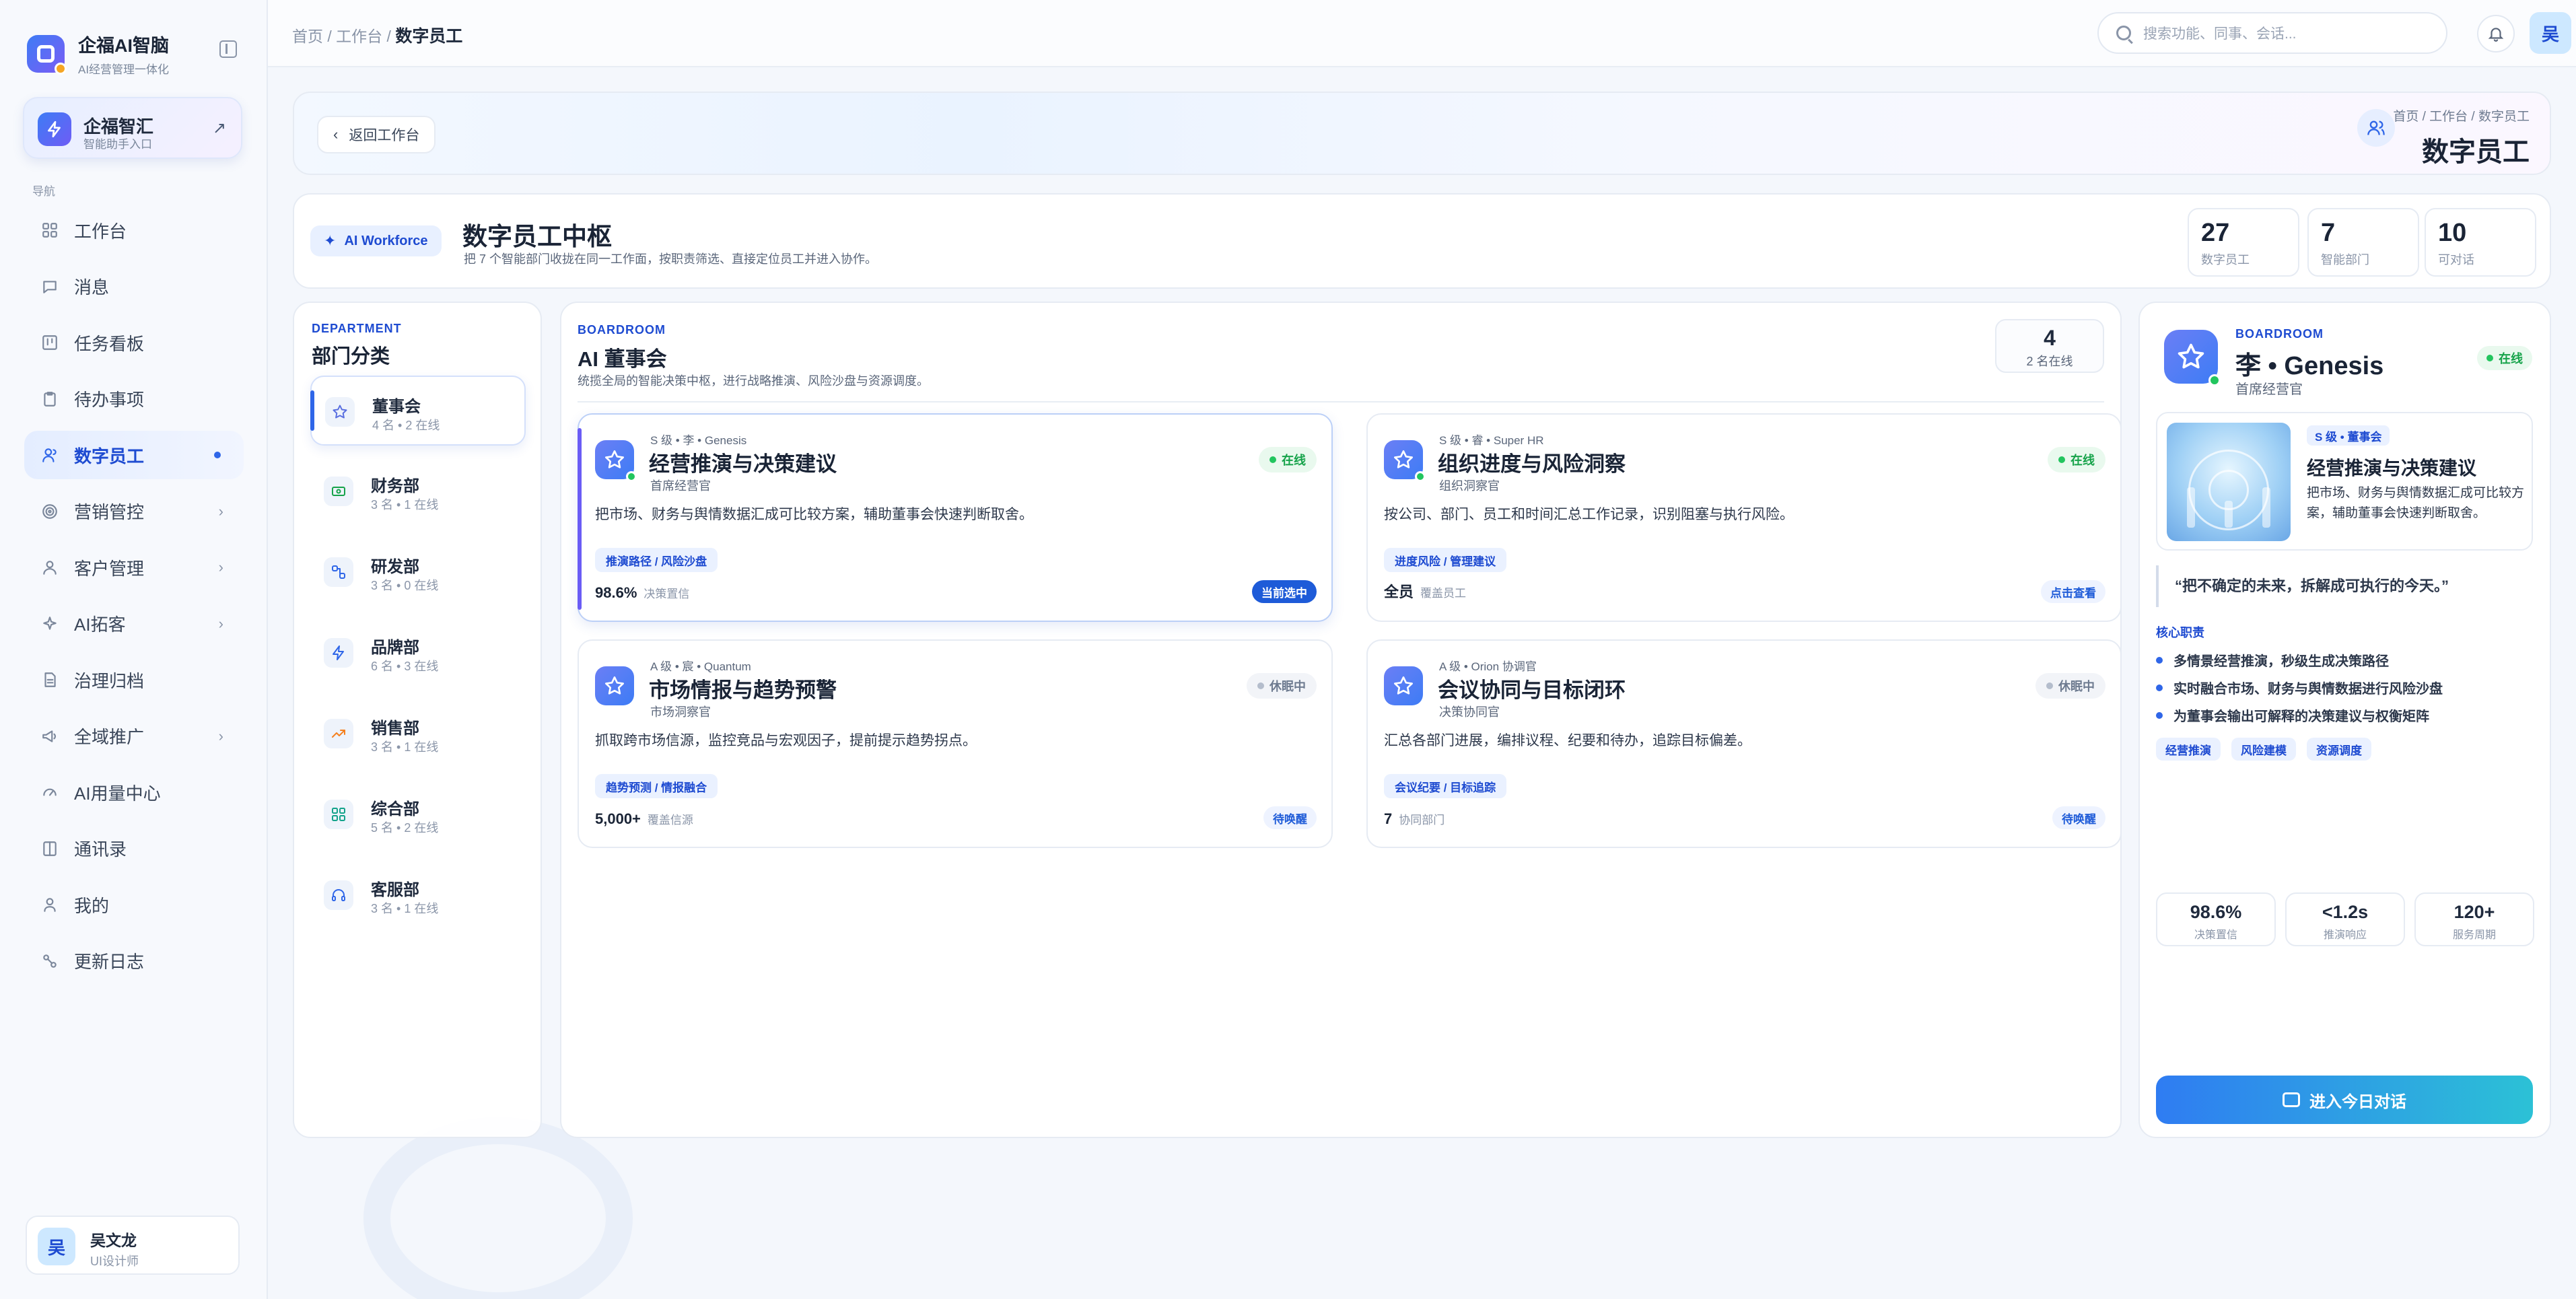 The image size is (2576, 1299). I want to click on chevron-right-icon: ›, so click(220, 567).